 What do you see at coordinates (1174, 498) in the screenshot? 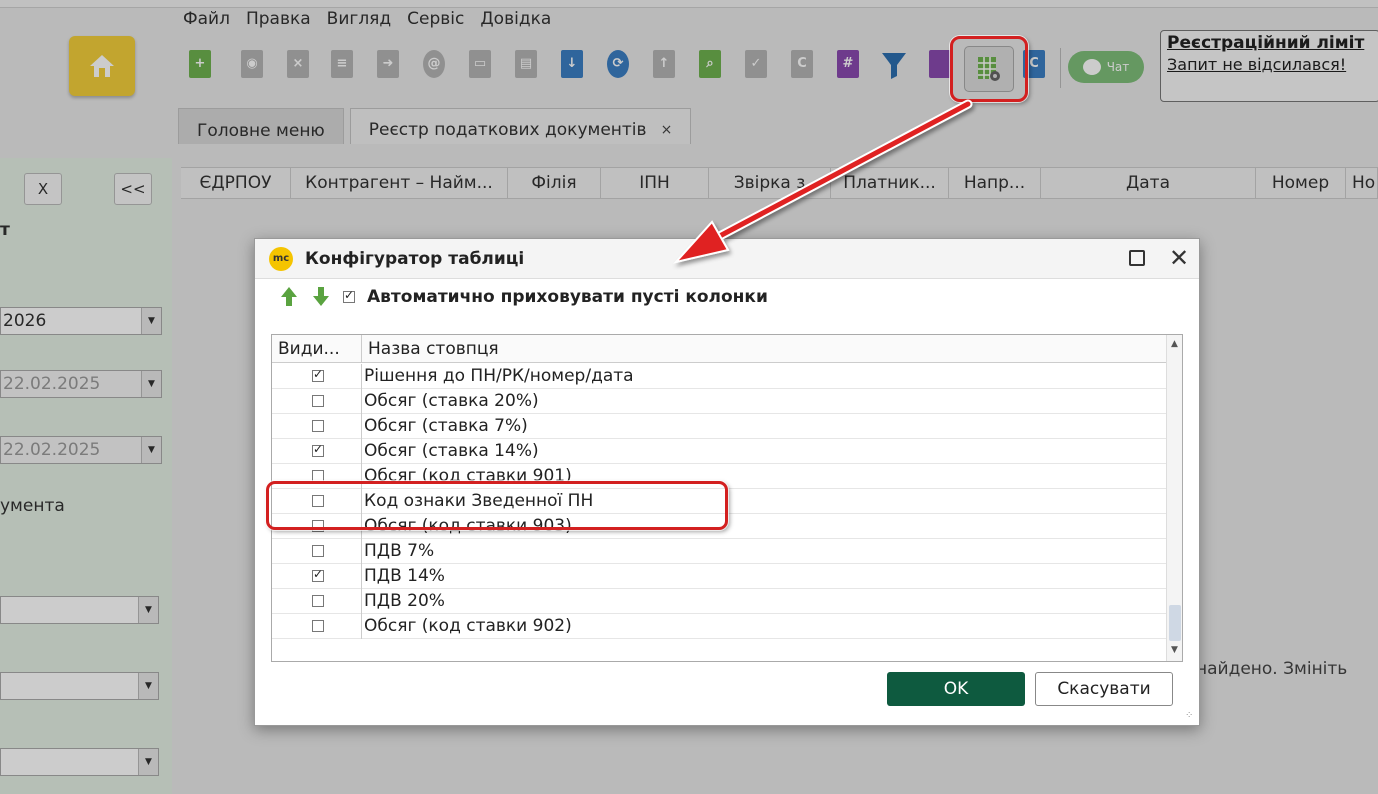
I see `scrollbar: ▲ ▼` at bounding box center [1174, 498].